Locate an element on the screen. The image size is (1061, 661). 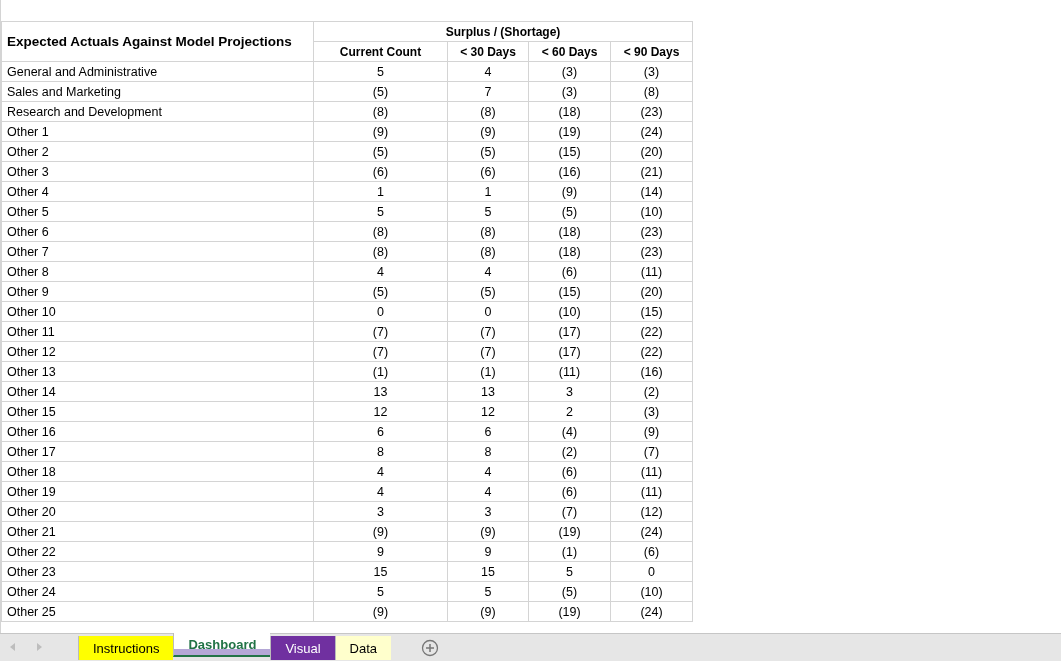
column-header: < 60 Days is located at coordinates (569, 51).